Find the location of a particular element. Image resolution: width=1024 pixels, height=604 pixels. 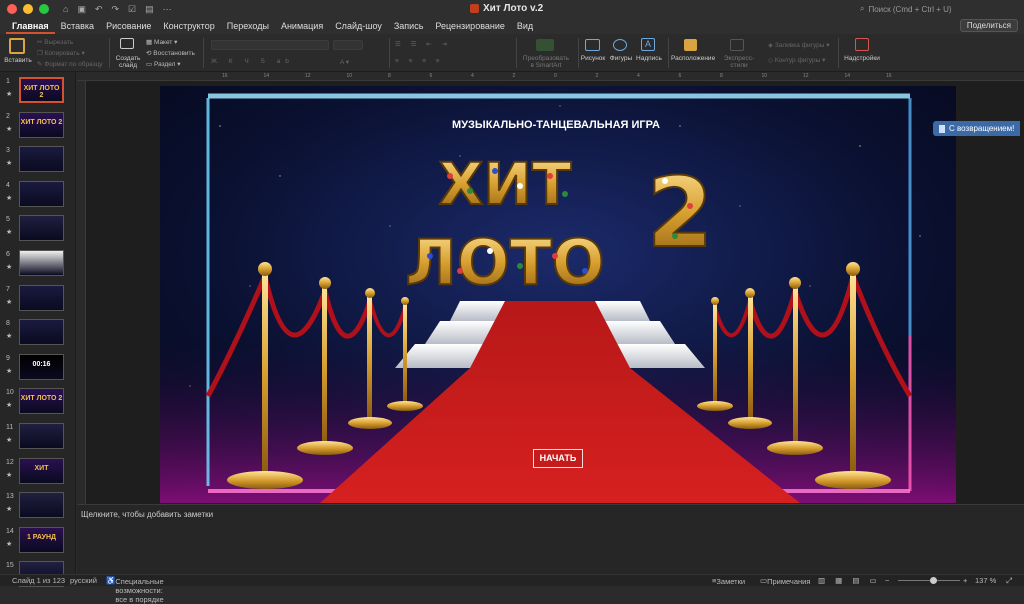

fit-slide-icon: ⤢ is located at coordinates (1009, 581).